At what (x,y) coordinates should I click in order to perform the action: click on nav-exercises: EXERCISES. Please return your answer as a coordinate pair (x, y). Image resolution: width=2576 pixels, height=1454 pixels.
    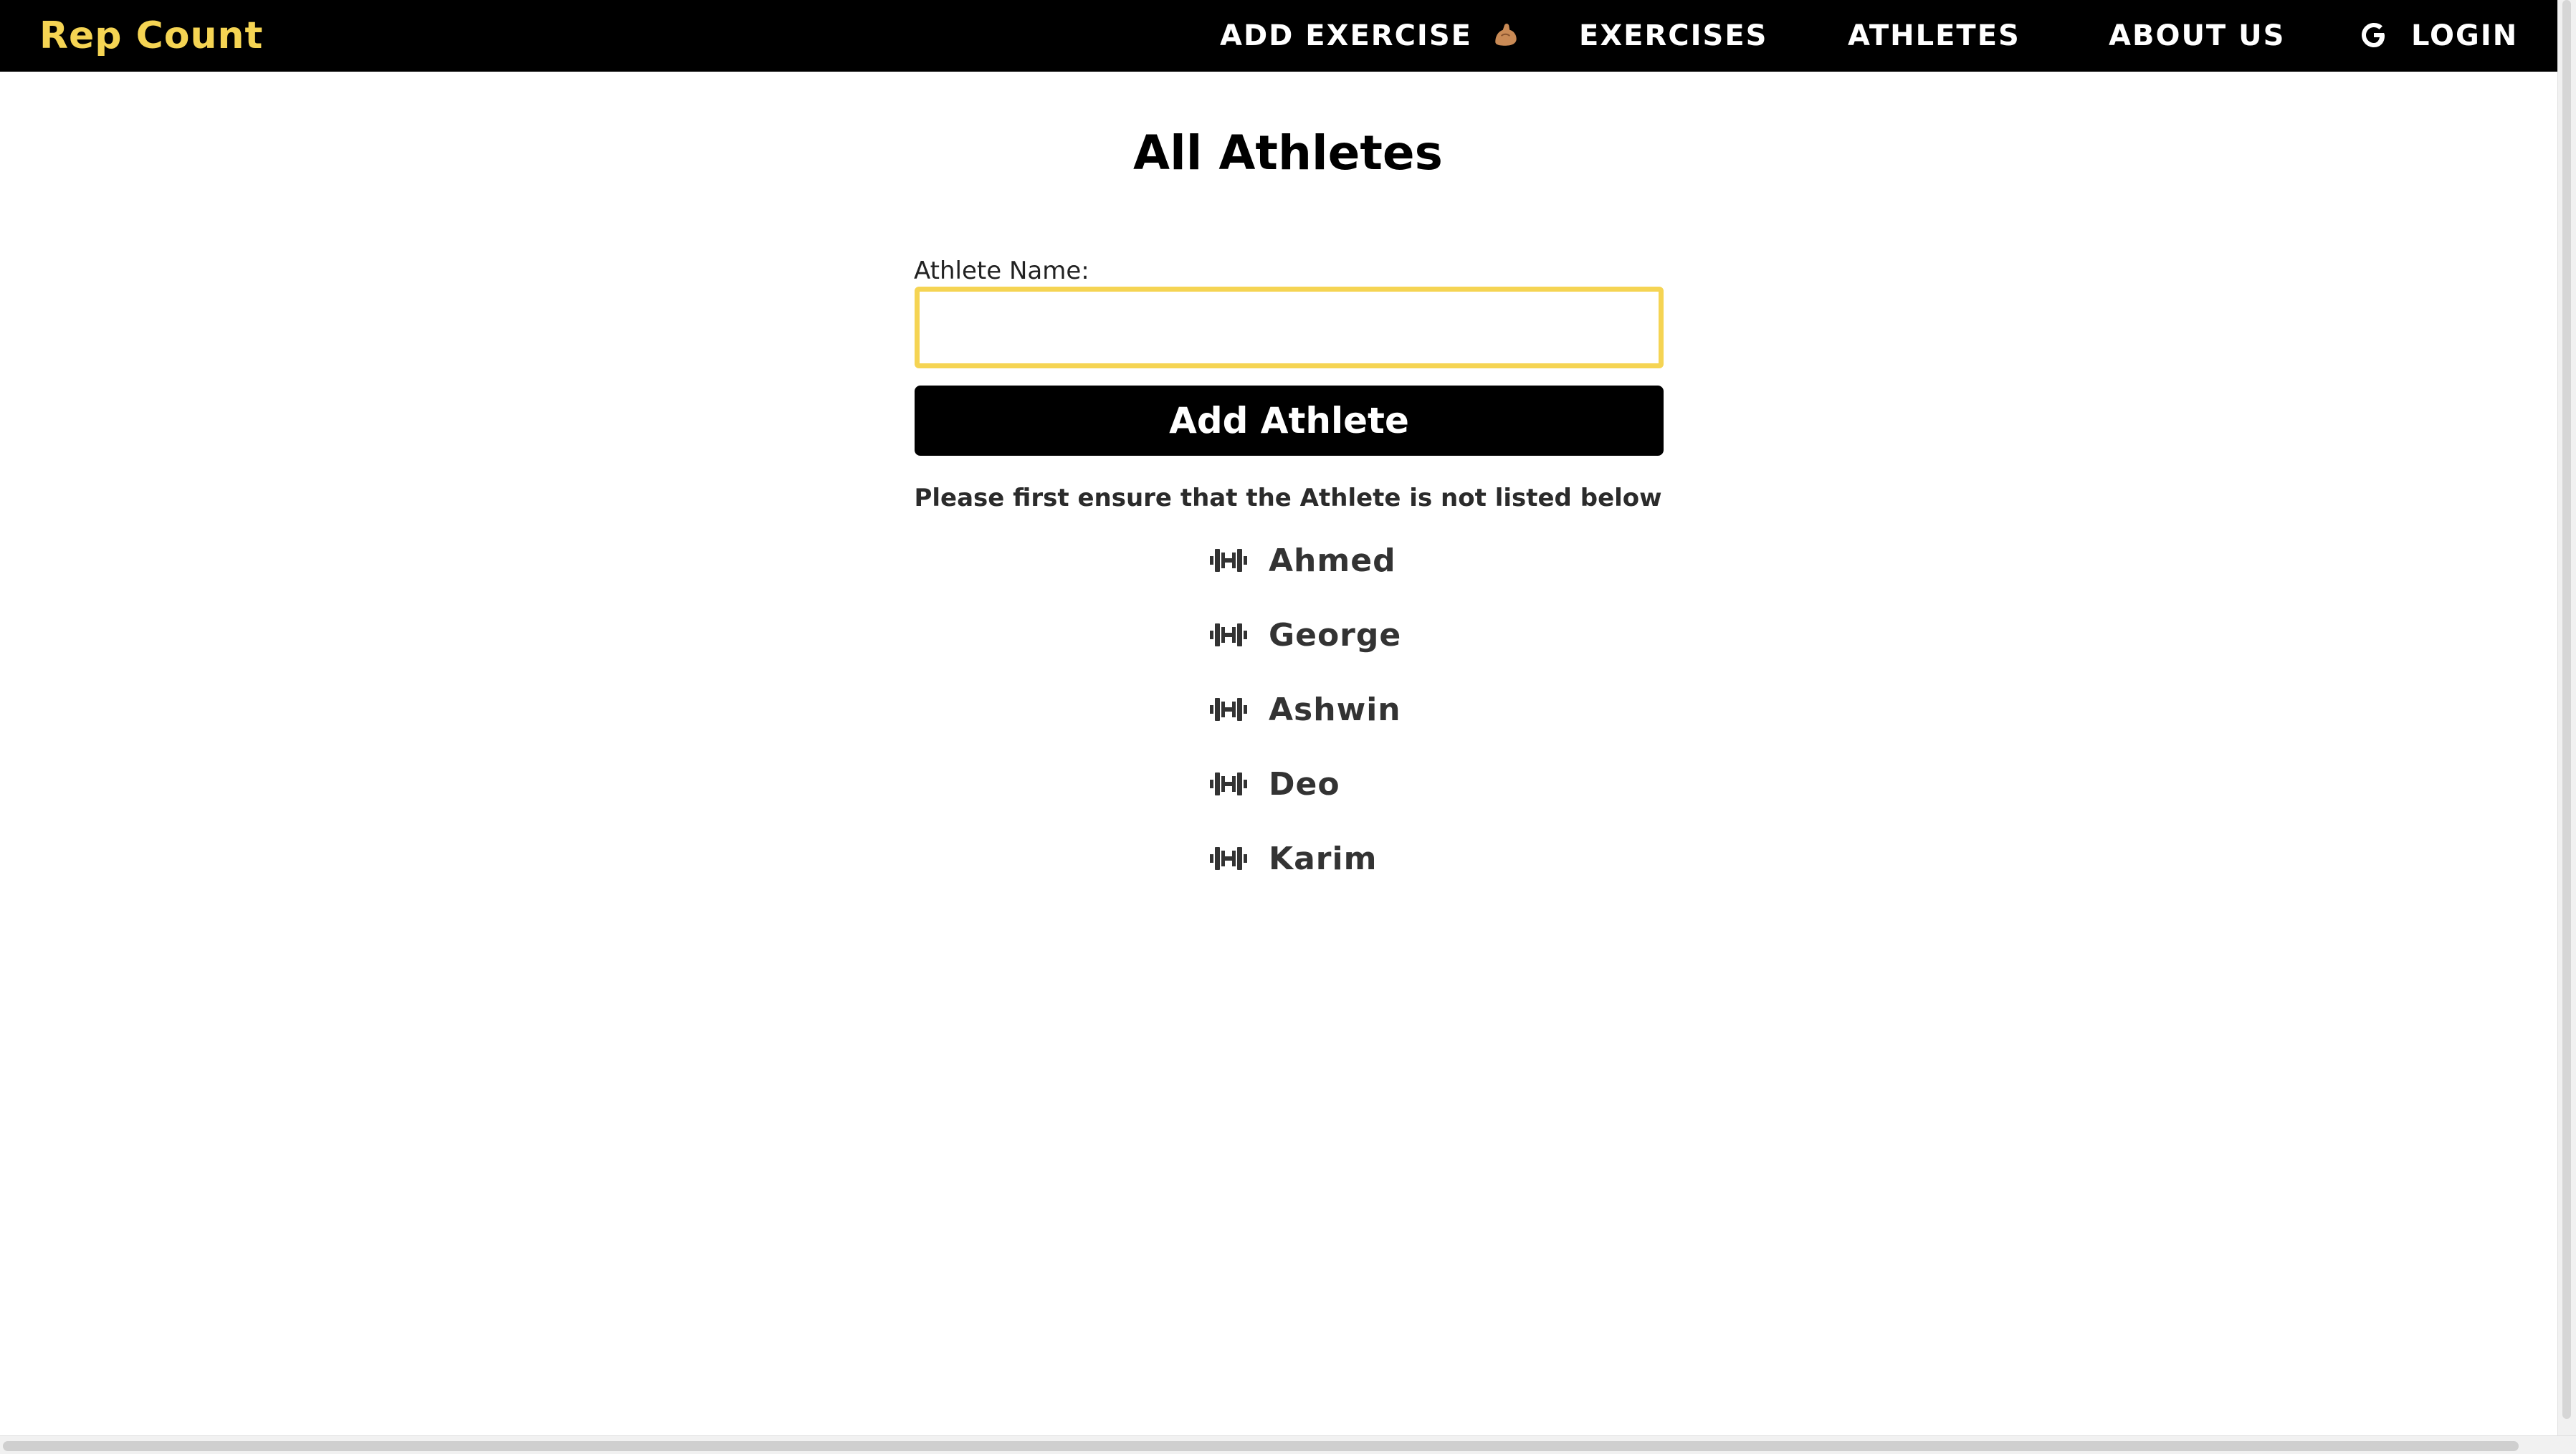
    Looking at the image, I should click on (1672, 36).